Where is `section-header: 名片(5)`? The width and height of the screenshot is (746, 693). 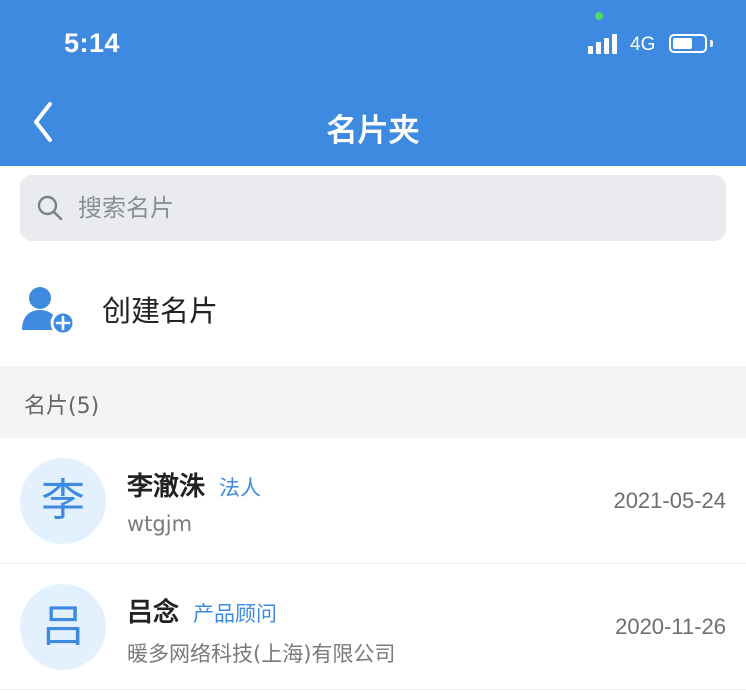
section-header: 名片(5) is located at coordinates (373, 402).